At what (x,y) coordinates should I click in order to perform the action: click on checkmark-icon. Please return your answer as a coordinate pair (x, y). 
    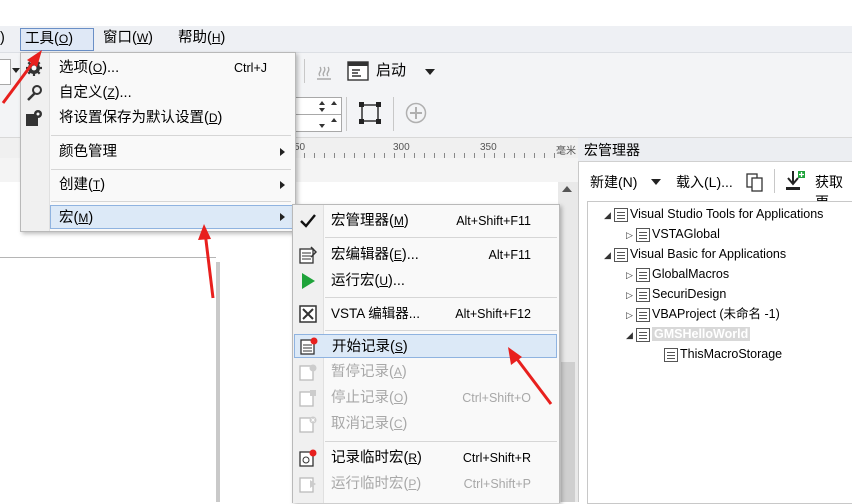
    Looking at the image, I should click on (308, 221).